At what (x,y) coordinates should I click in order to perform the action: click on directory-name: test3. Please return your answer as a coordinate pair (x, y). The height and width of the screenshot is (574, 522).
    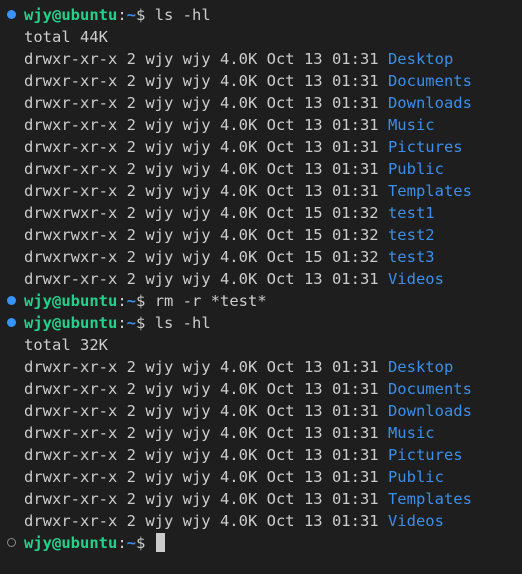
    Looking at the image, I should click on (411, 257).